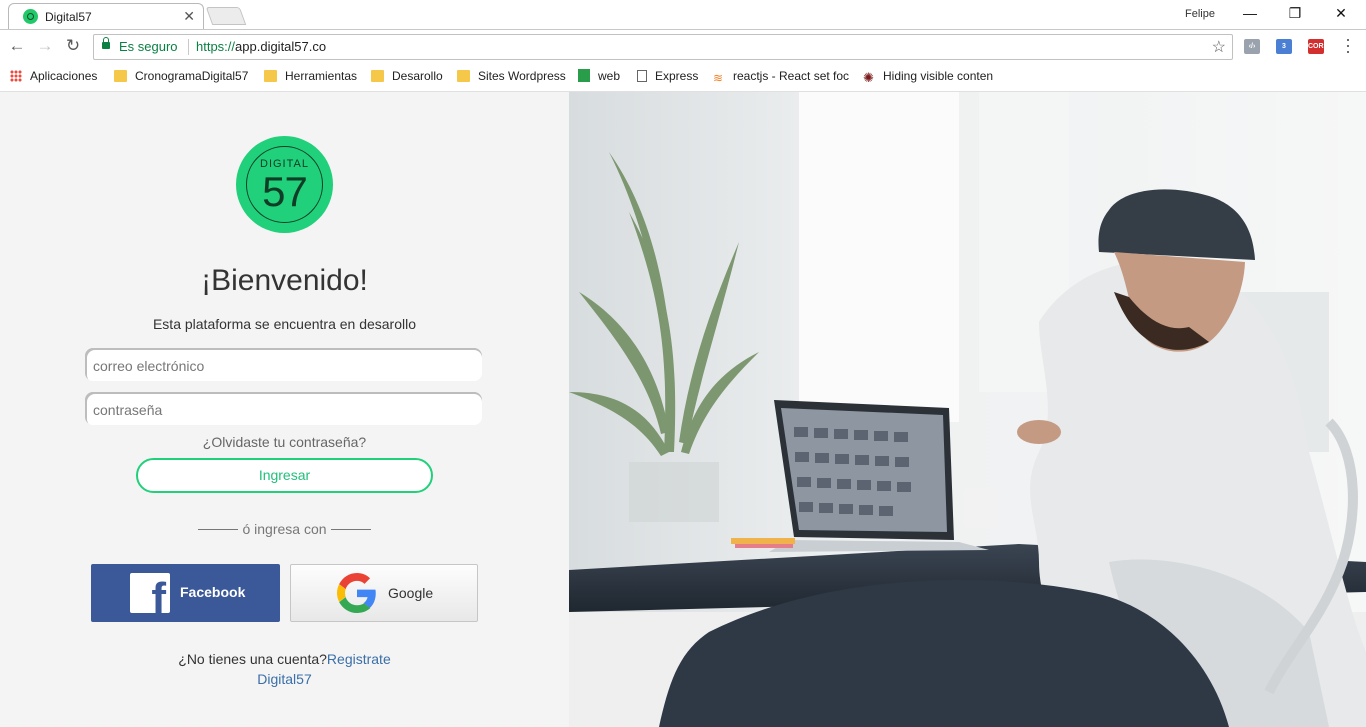 The width and height of the screenshot is (1366, 727). What do you see at coordinates (284, 280) in the screenshot?
I see `page-title: ¡Bienvenido!` at bounding box center [284, 280].